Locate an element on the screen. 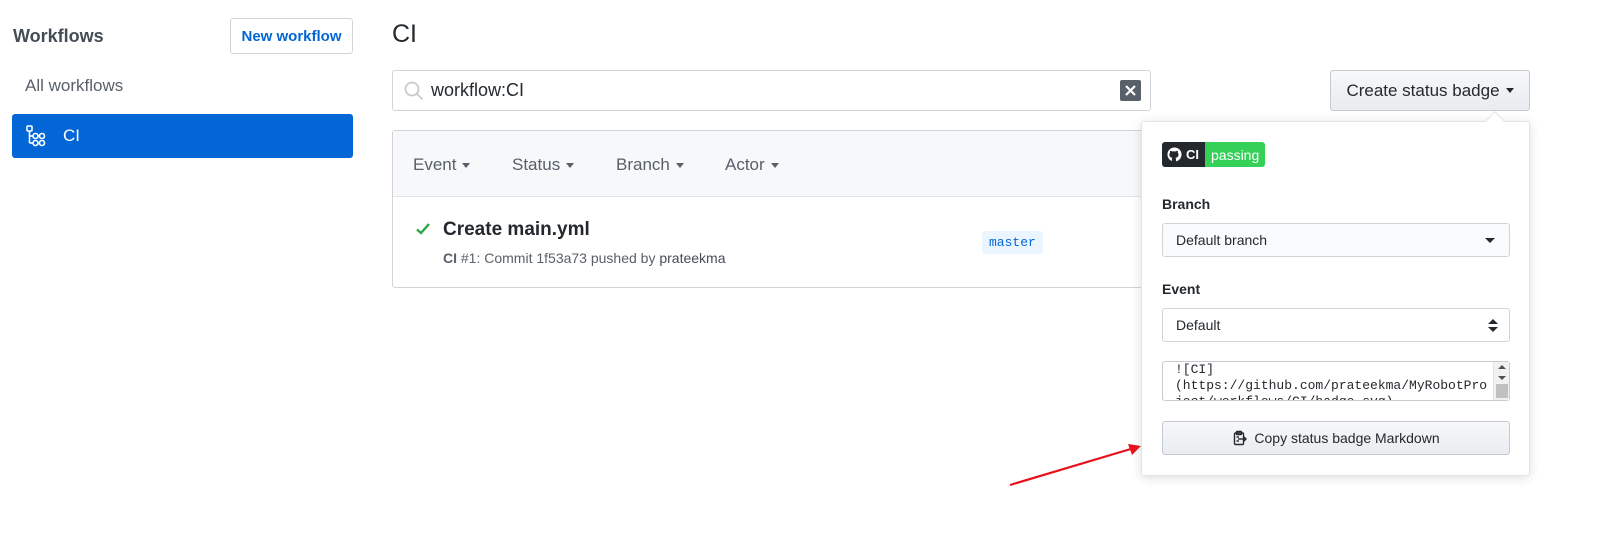  badge-left: CI is located at coordinates (1183, 154).